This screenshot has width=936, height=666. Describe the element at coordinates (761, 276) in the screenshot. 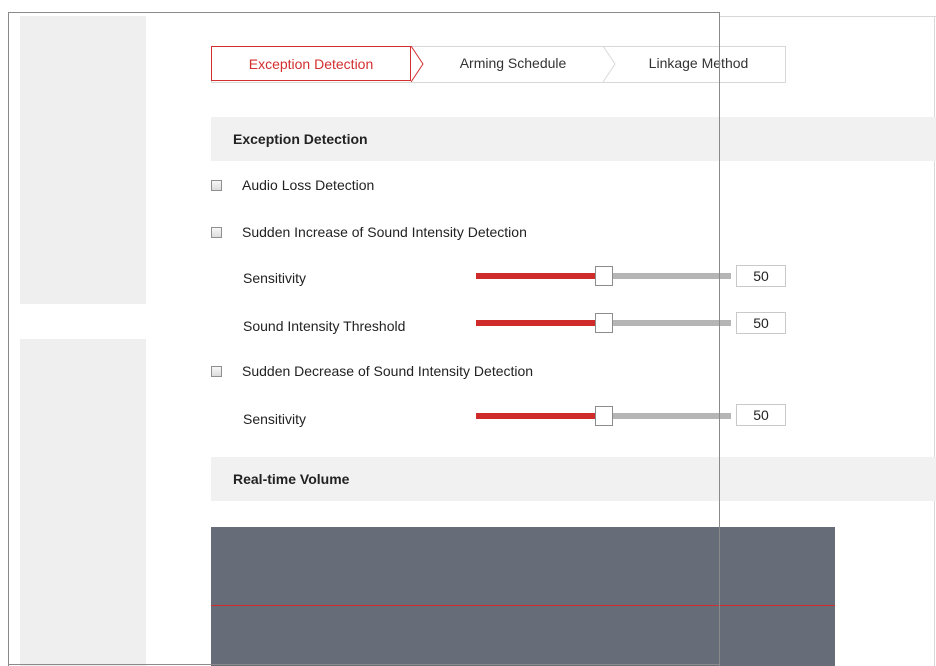

I see `increase-sensitivity-value: 50` at that location.